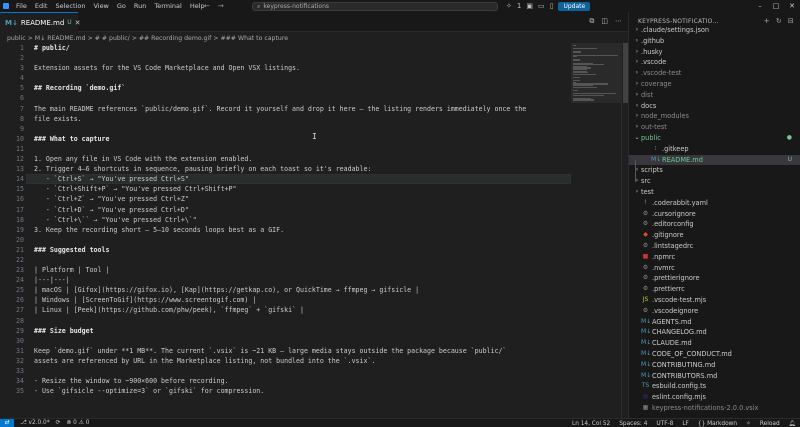  I want to click on tree-item: ⚙ .vscodeignore, so click(714, 311).